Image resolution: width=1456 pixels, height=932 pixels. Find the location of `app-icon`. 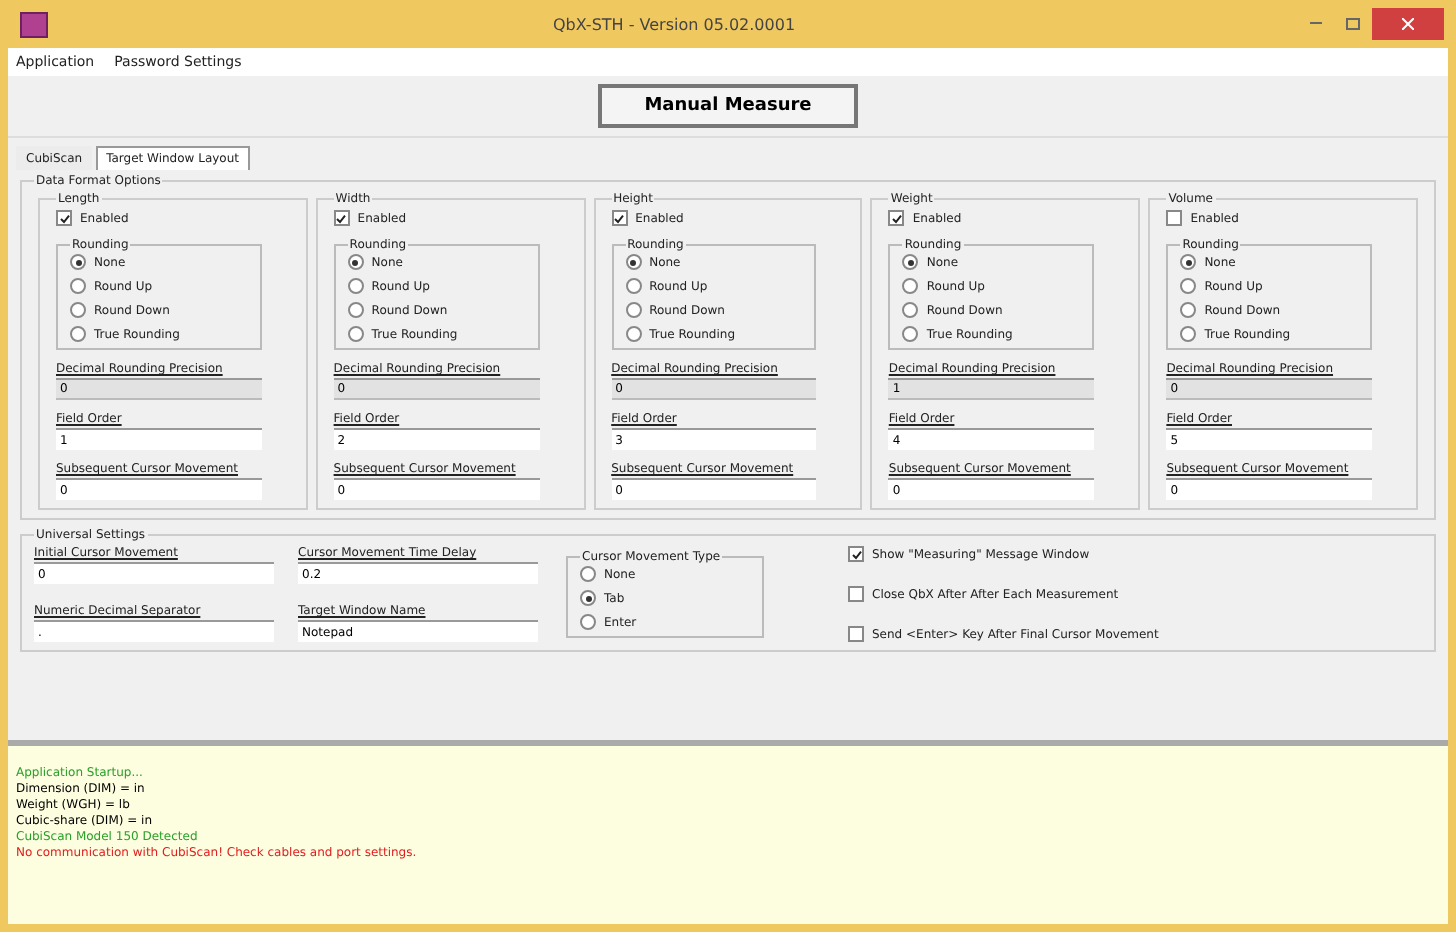

app-icon is located at coordinates (34, 24).